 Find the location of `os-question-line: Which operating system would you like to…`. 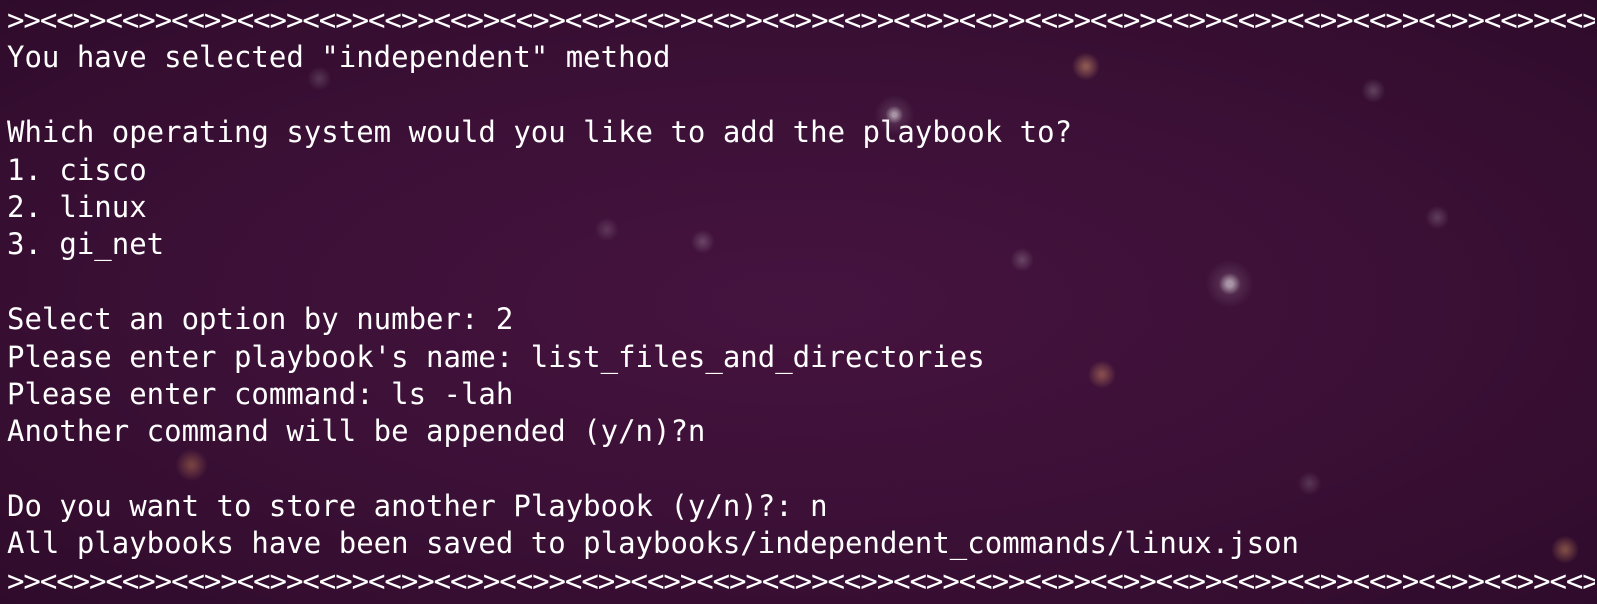

os-question-line: Which operating system would you like to… is located at coordinates (540, 132).